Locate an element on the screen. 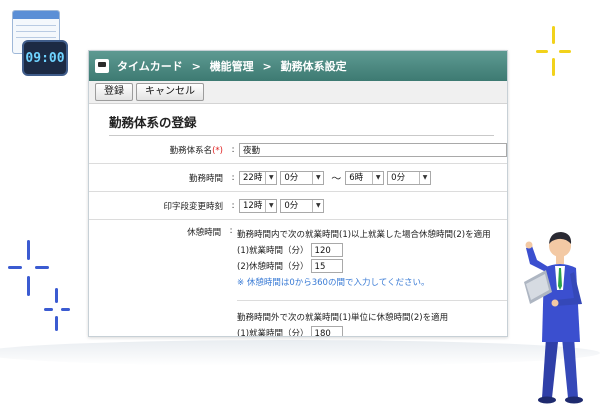 The width and height of the screenshot is (600, 410). floor-shadow is located at coordinates (300, 353).